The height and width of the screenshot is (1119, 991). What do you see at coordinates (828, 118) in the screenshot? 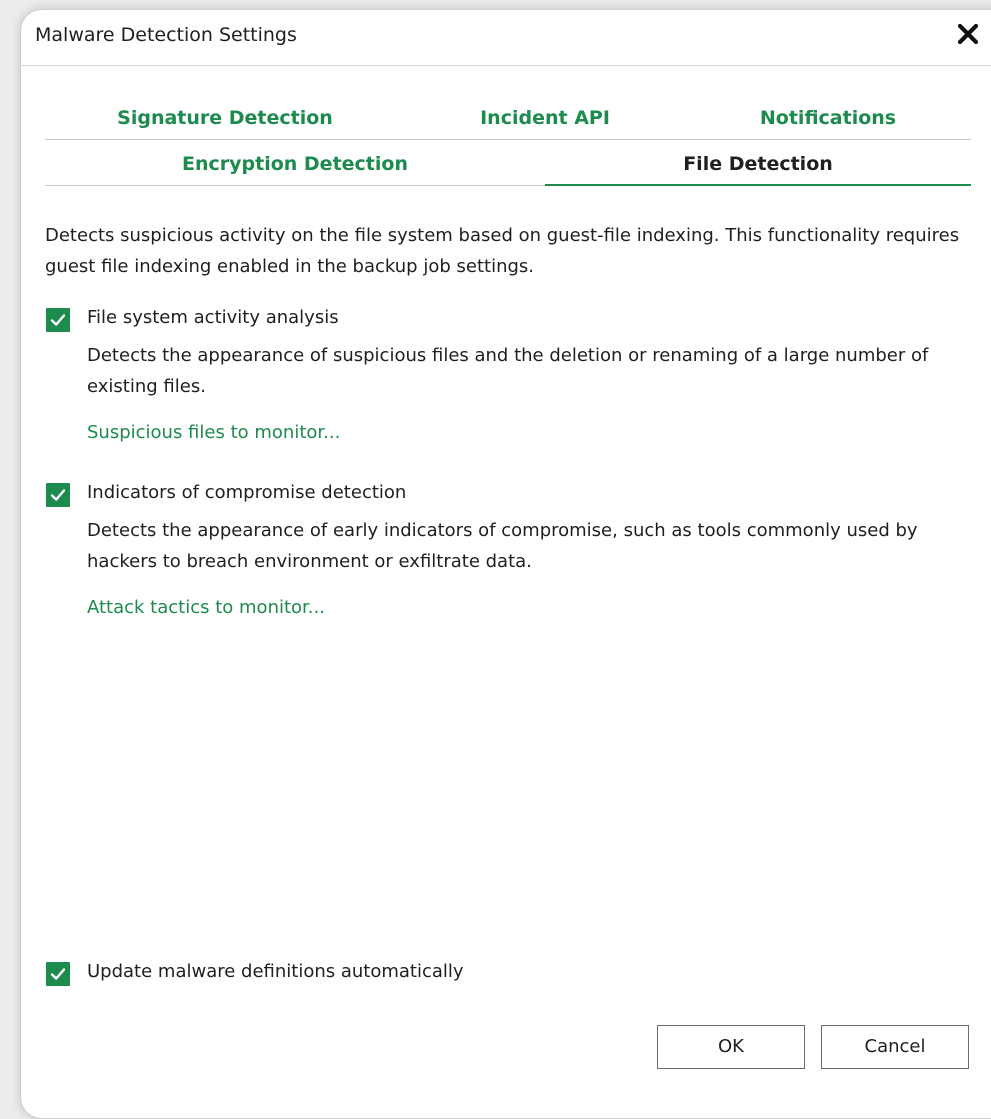
I see `tab-notifications: Notifications` at bounding box center [828, 118].